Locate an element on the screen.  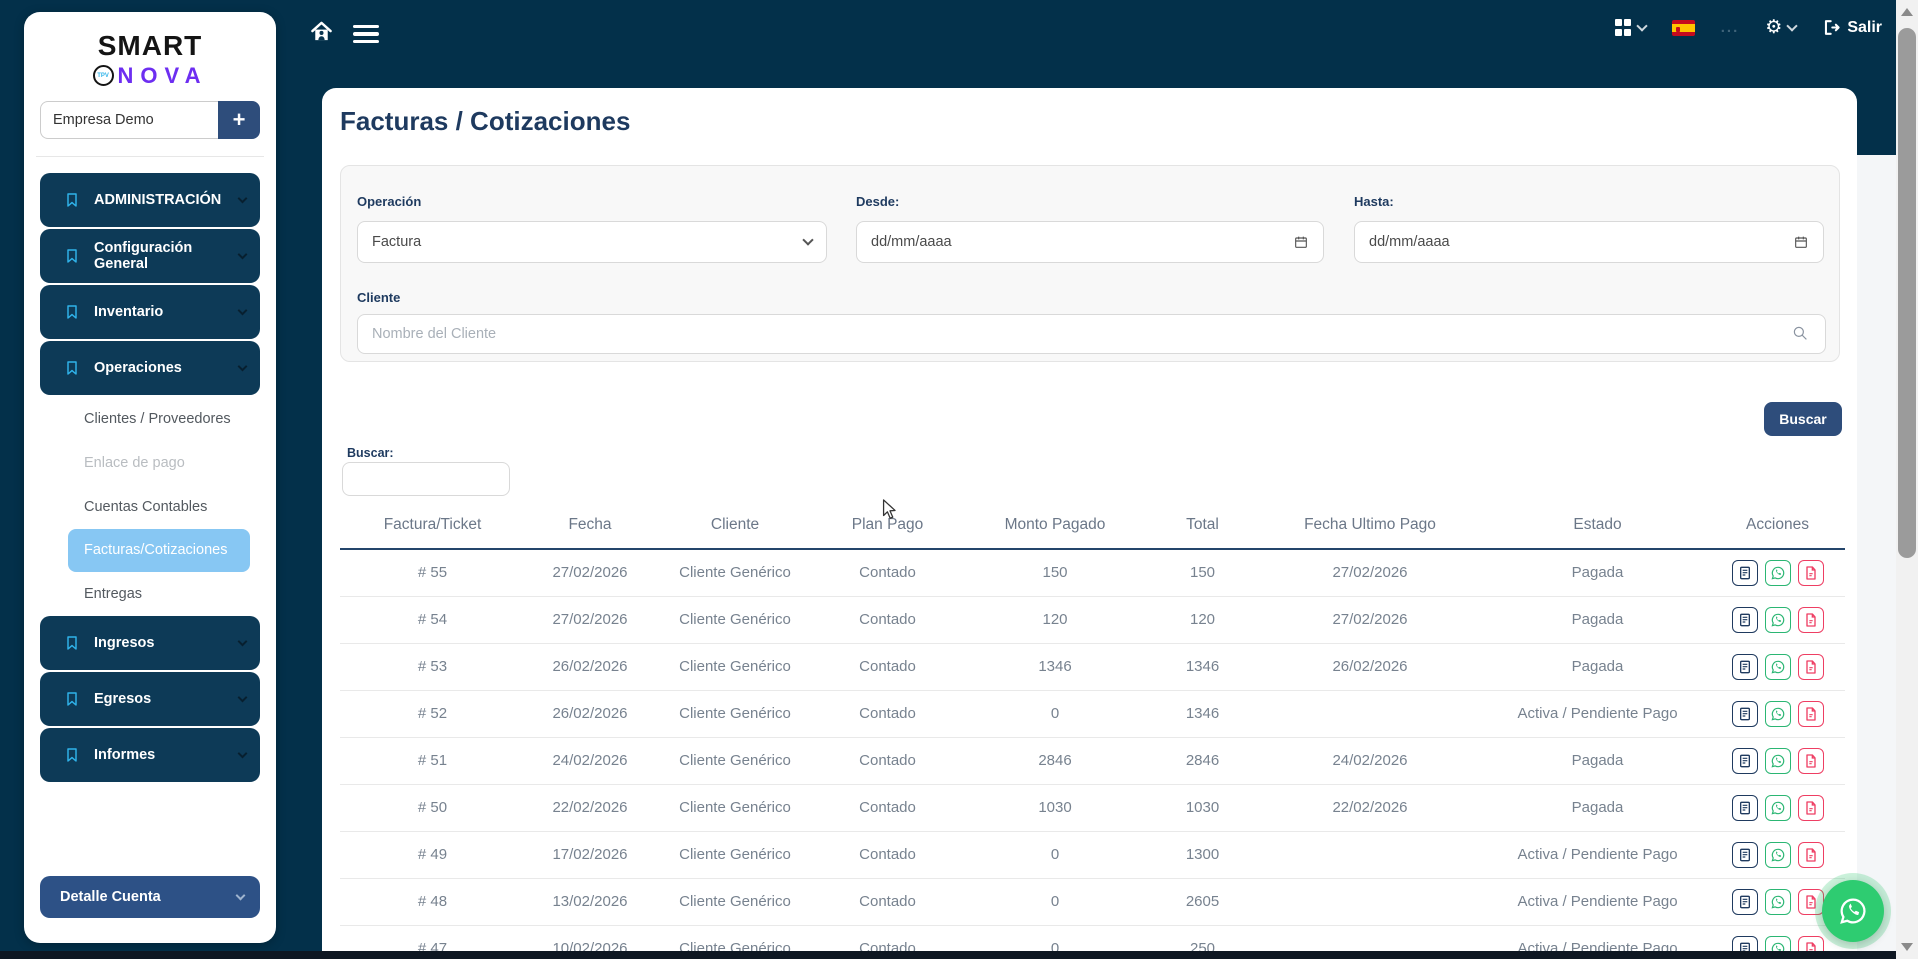
hasta-label: Hasta: is located at coordinates (1374, 201).